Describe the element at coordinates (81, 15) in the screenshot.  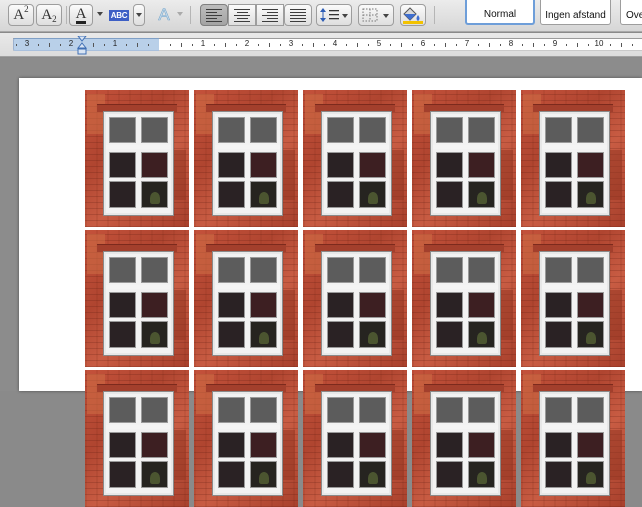
I see `font-color-button: A` at that location.